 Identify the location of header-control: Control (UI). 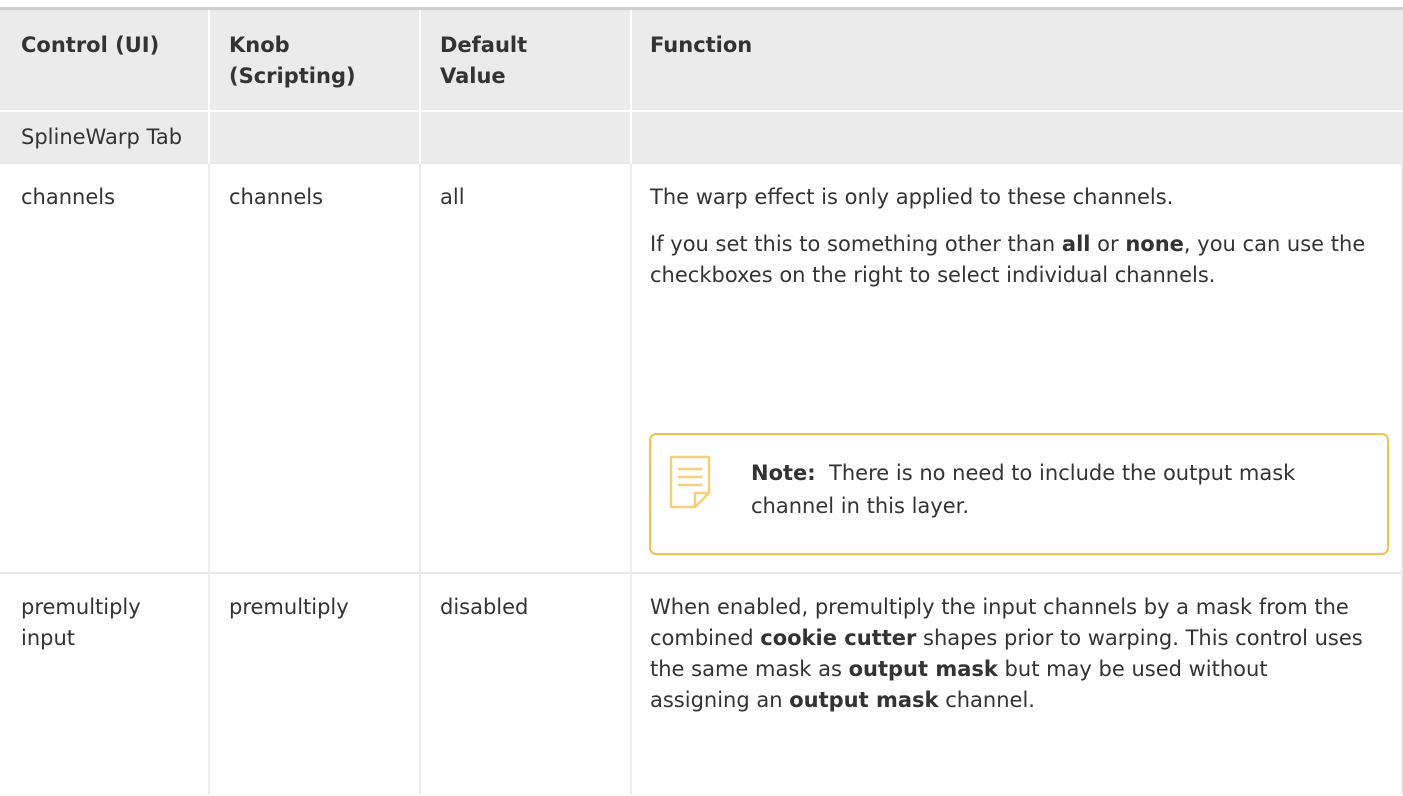
(90, 45).